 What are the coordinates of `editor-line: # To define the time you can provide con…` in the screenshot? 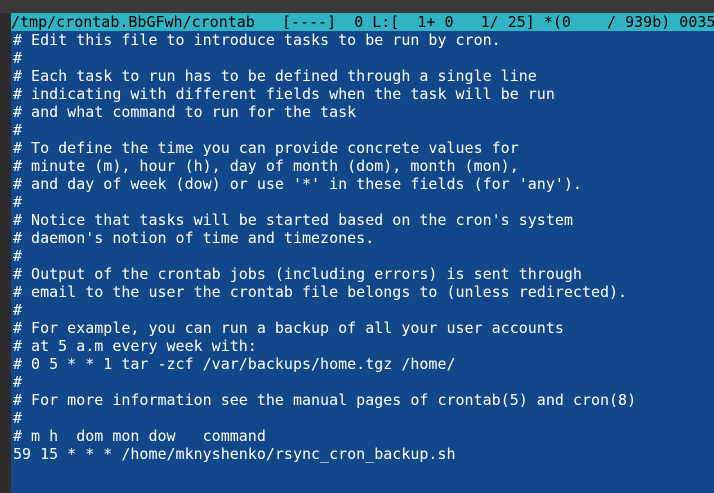 It's located at (362, 148).